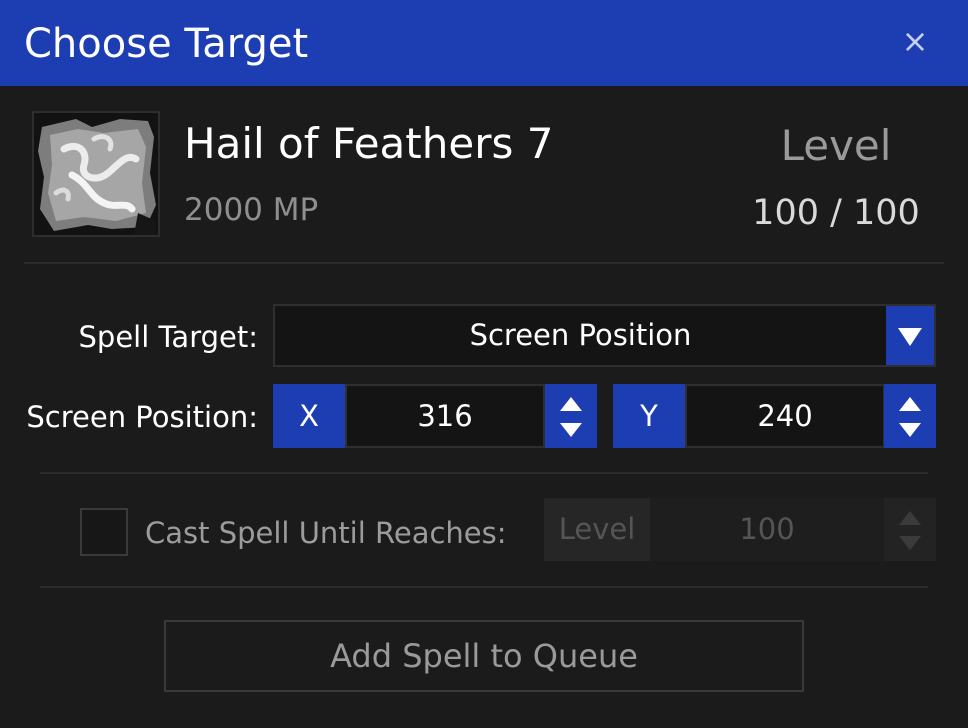 The height and width of the screenshot is (728, 968). Describe the element at coordinates (580, 335) in the screenshot. I see `spell-target-value: Screen Position` at that location.